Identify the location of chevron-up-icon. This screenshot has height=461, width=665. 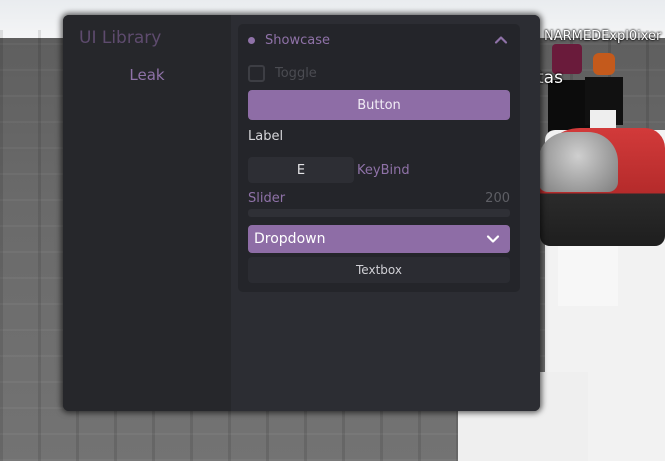
(501, 40).